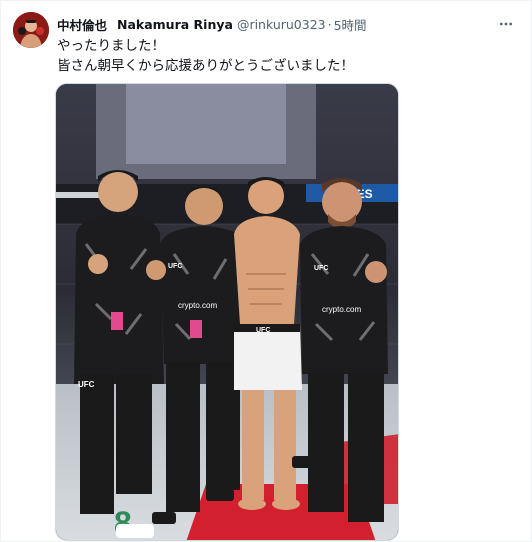 This screenshot has width=532, height=542. Describe the element at coordinates (341, 309) in the screenshot. I see `shirt-sponsor-4: crypto.com` at that location.